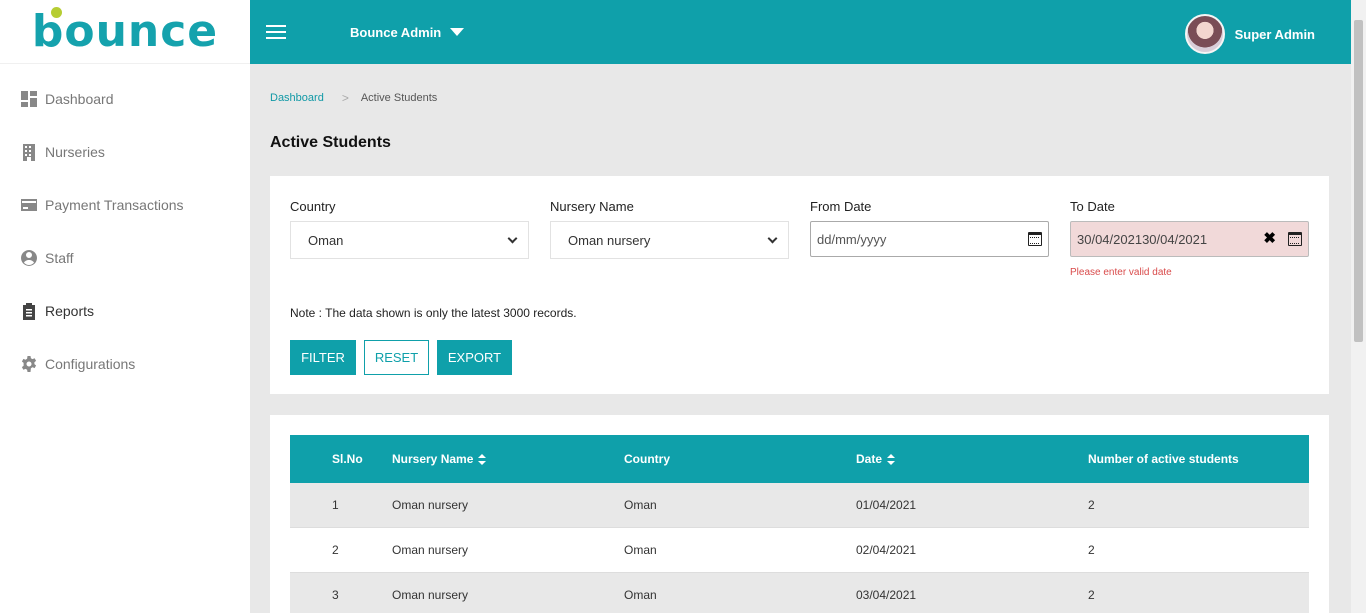 The image size is (1366, 613). Describe the element at coordinates (396, 32) in the screenshot. I see `brand-name: Bounce Admin` at that location.